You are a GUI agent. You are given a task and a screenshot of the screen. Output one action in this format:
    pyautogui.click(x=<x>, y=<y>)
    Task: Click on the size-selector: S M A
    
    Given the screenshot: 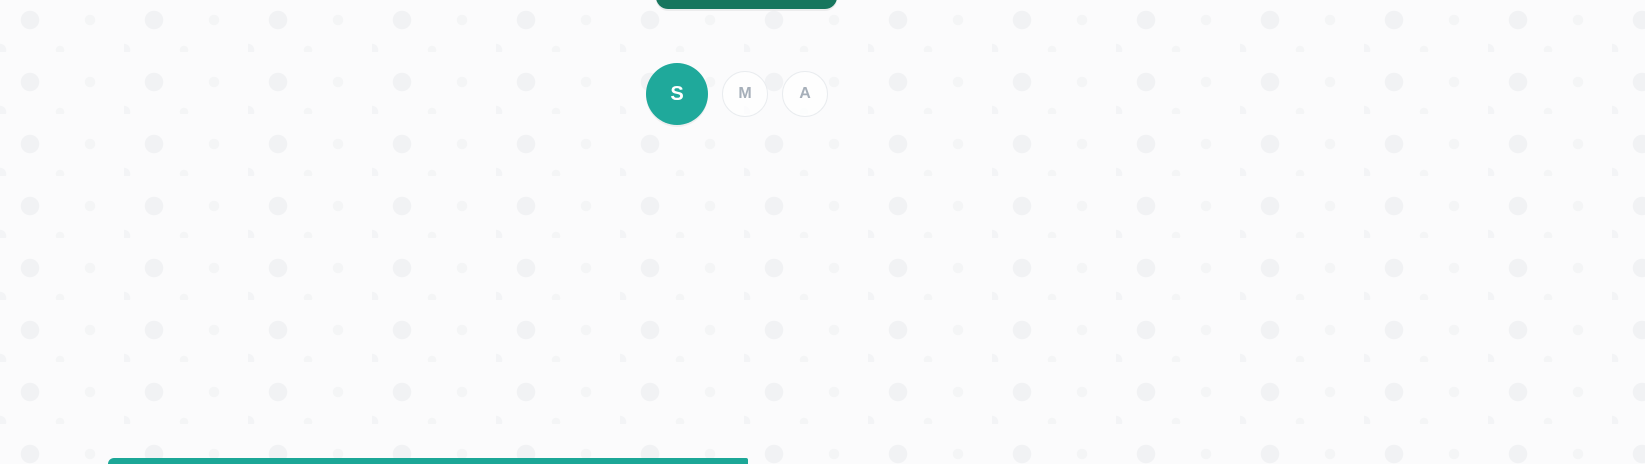 What is the action you would take?
    pyautogui.click(x=737, y=94)
    